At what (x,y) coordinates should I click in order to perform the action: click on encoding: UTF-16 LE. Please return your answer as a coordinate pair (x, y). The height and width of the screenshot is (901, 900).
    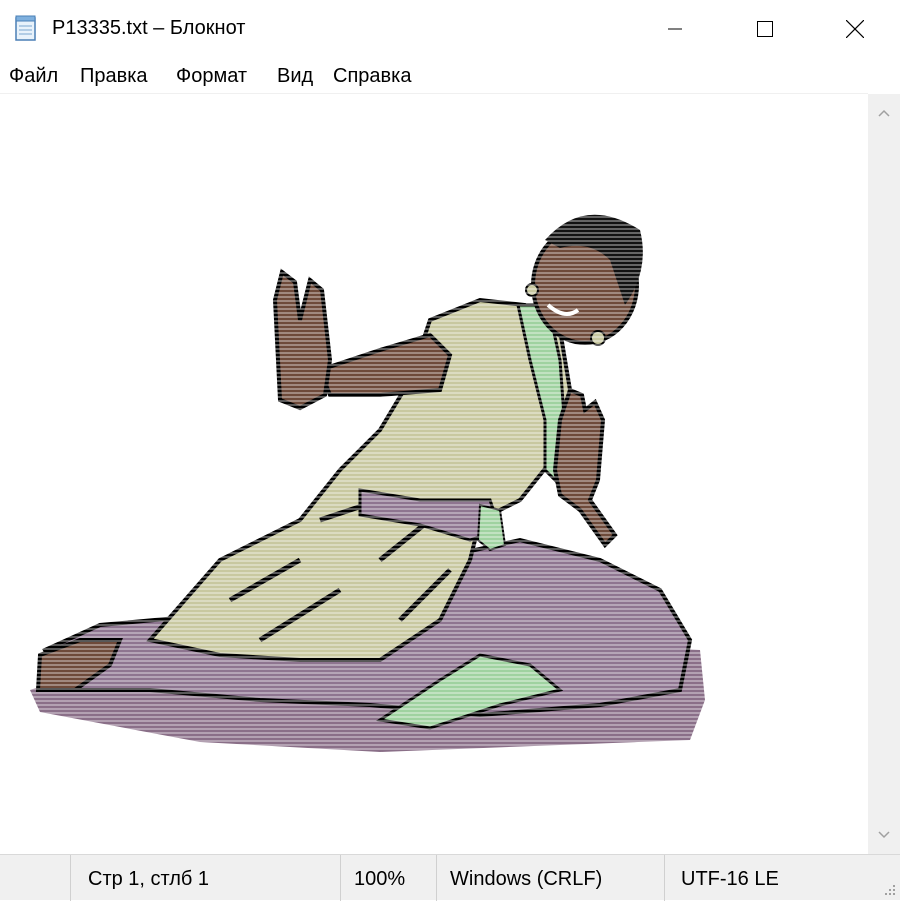
    Looking at the image, I should click on (730, 879).